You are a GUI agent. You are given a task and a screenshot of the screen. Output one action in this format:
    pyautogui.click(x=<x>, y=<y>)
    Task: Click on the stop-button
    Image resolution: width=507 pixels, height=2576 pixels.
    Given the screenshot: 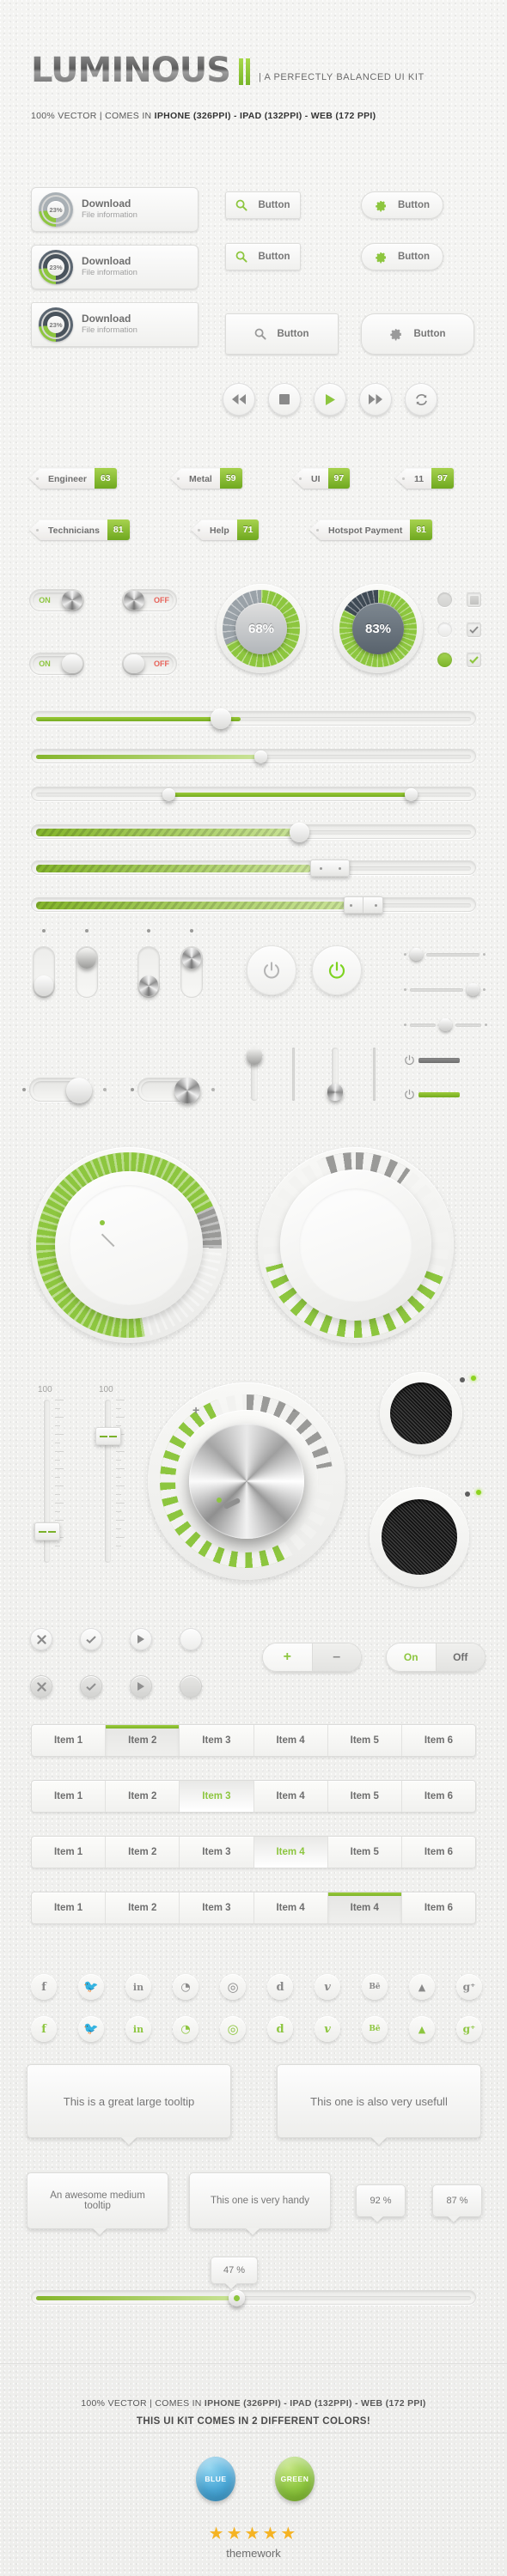 What is the action you would take?
    pyautogui.click(x=284, y=399)
    